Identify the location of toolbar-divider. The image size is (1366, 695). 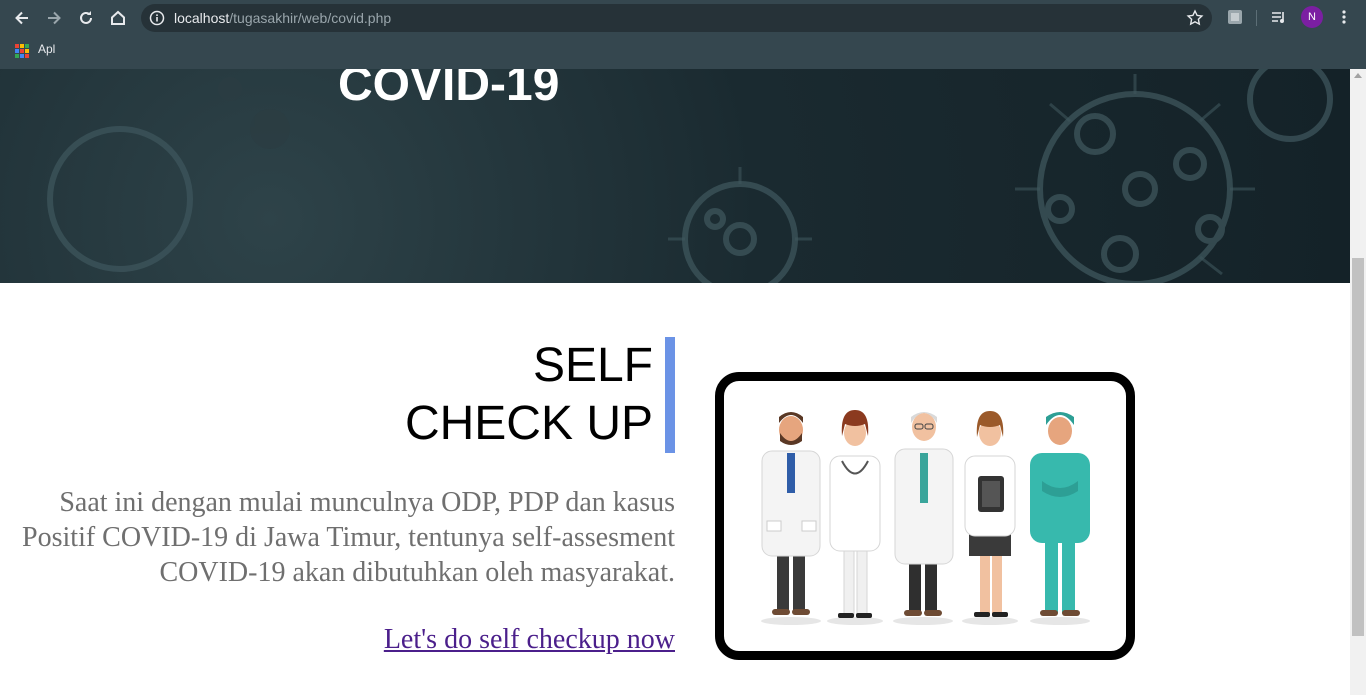
(1256, 18).